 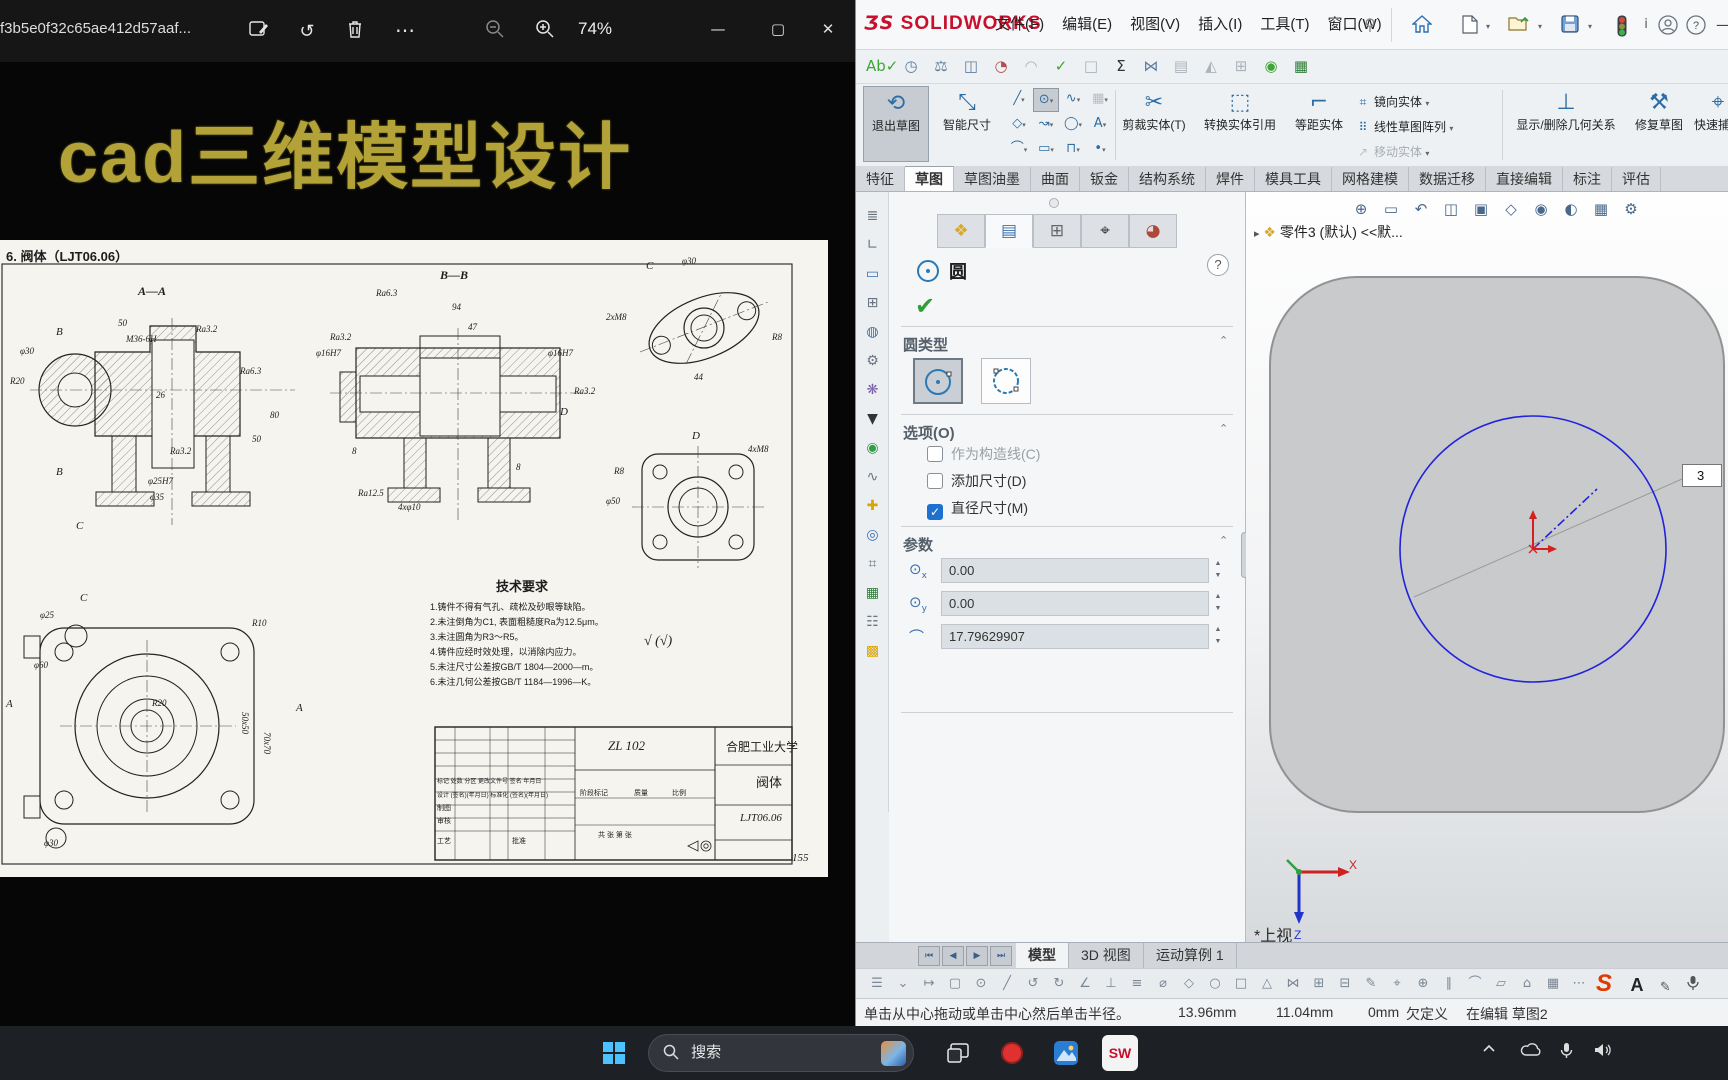 I want to click on close-button: ✕, so click(x=828, y=29).